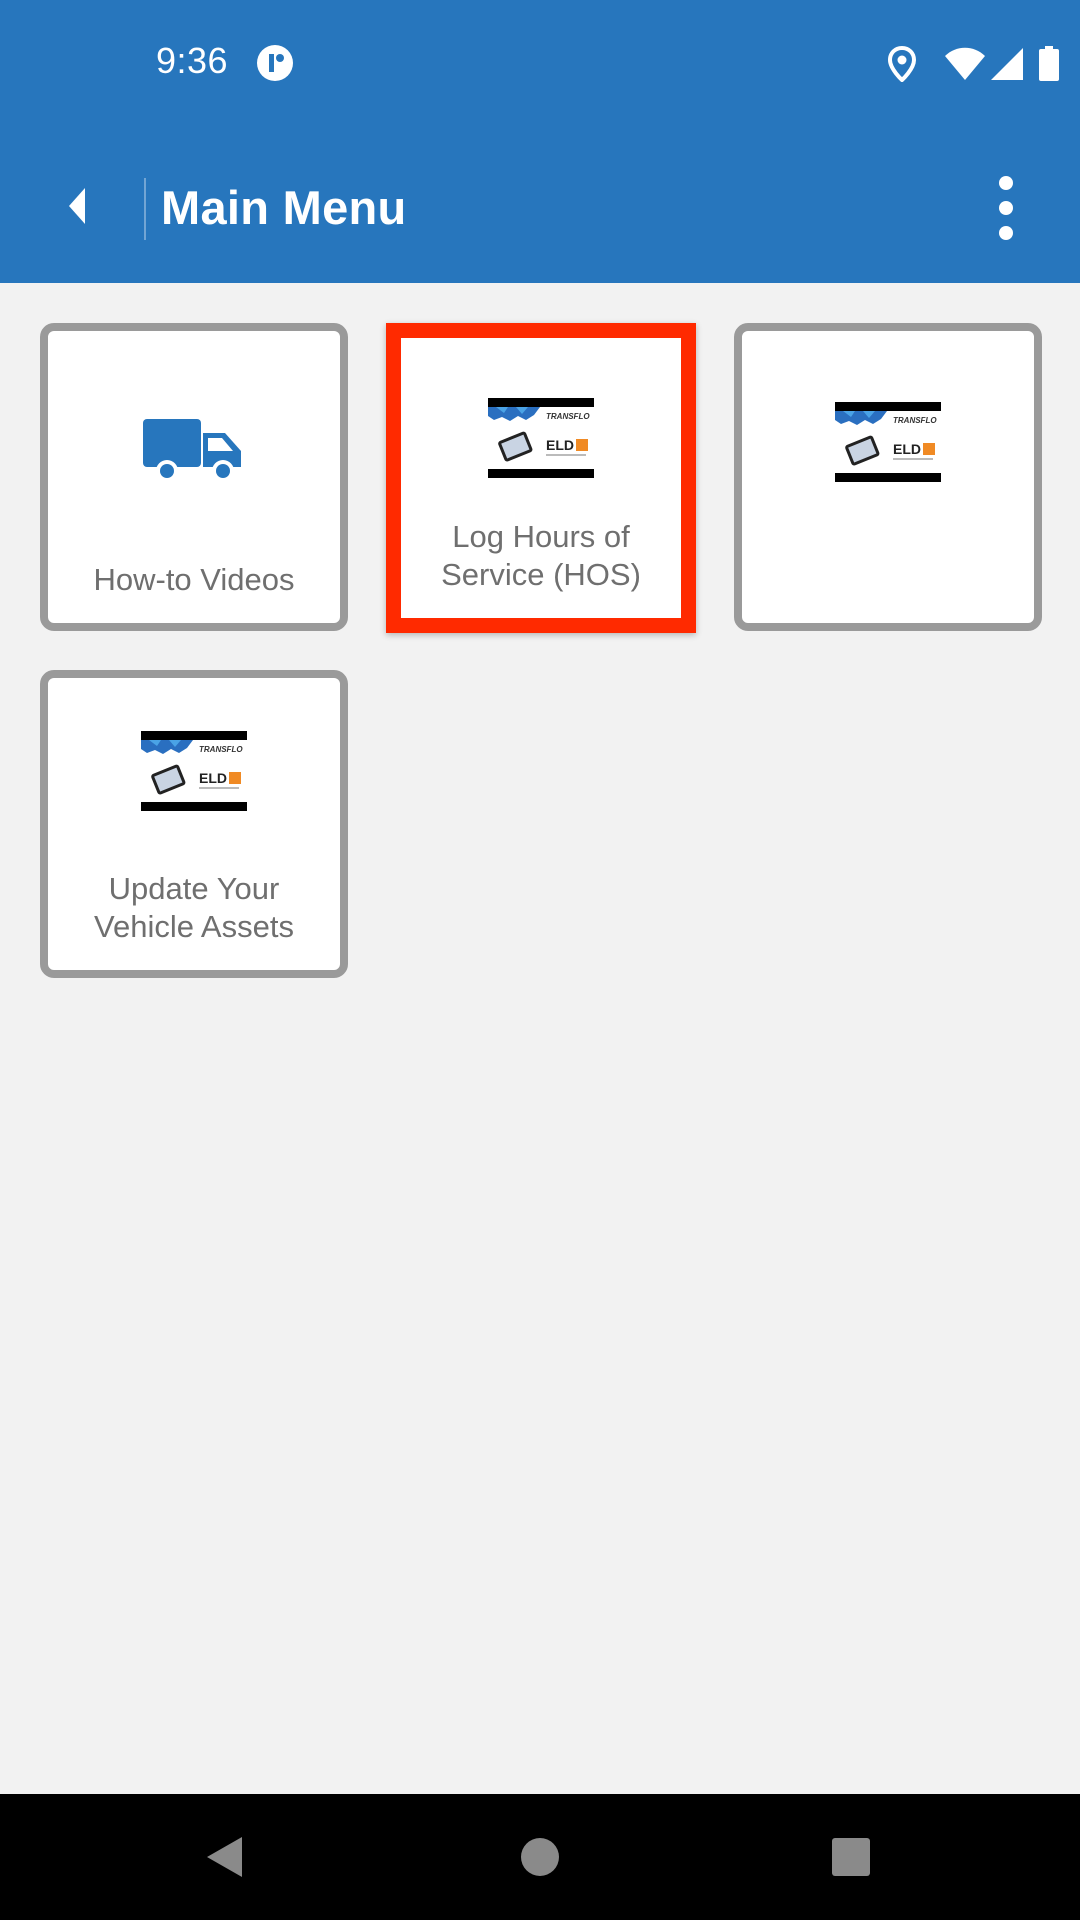  I want to click on nav-recents-button, so click(851, 1857).